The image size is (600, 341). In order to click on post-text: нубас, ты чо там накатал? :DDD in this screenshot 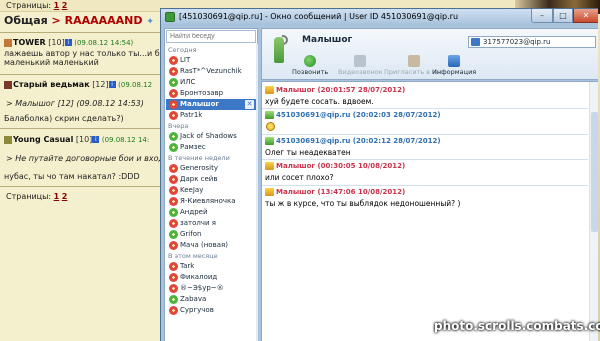, I will do `click(72, 176)`.